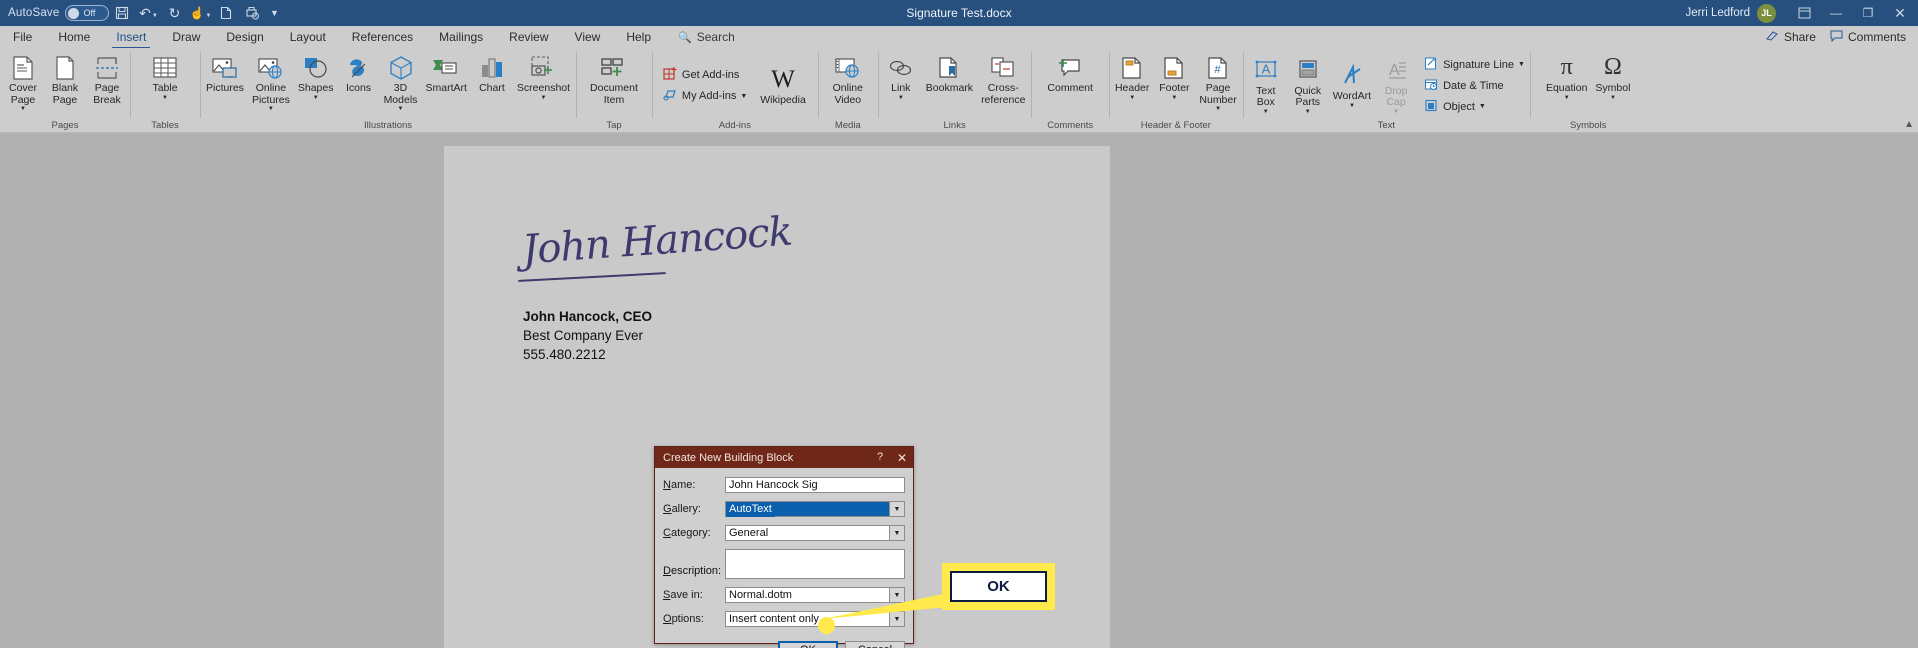  What do you see at coordinates (949, 73) in the screenshot?
I see `bookmark-button: Bookmark` at bounding box center [949, 73].